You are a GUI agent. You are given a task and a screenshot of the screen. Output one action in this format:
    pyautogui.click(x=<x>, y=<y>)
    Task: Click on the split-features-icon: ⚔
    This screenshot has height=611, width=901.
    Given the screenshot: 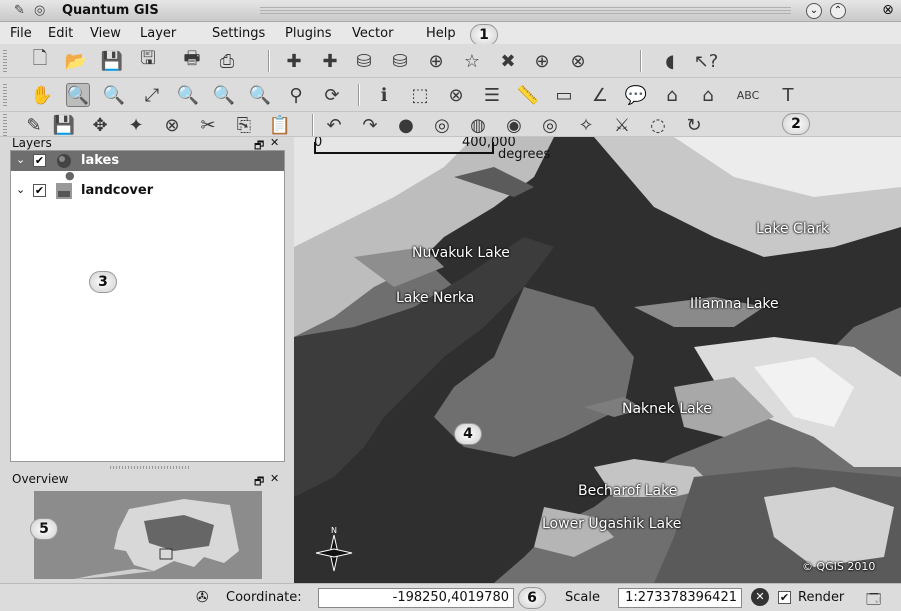 What is the action you would take?
    pyautogui.click(x=622, y=125)
    